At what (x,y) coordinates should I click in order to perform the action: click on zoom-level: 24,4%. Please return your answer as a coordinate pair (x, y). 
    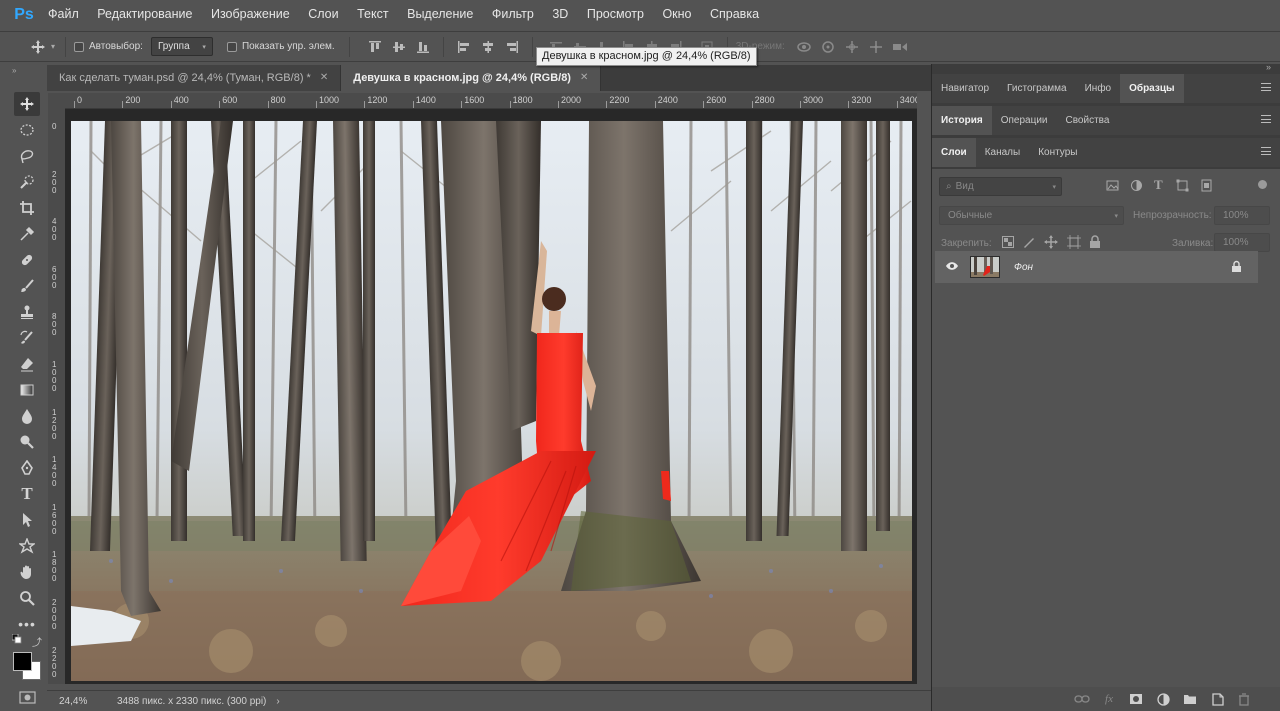
    Looking at the image, I should click on (78, 701).